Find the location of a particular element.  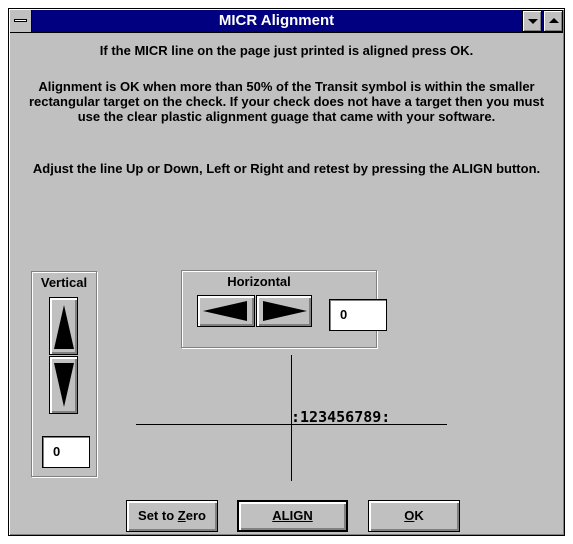

system-menu-icon is located at coordinates (20, 20).